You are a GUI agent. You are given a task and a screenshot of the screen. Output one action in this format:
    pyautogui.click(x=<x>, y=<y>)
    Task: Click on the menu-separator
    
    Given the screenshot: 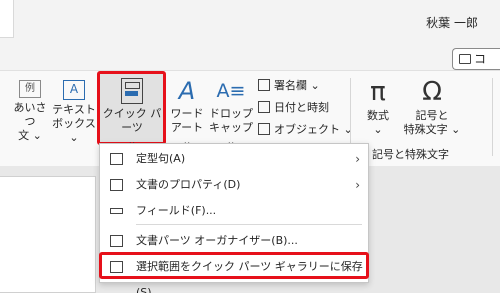 What is the action you would take?
    pyautogui.click(x=249, y=224)
    